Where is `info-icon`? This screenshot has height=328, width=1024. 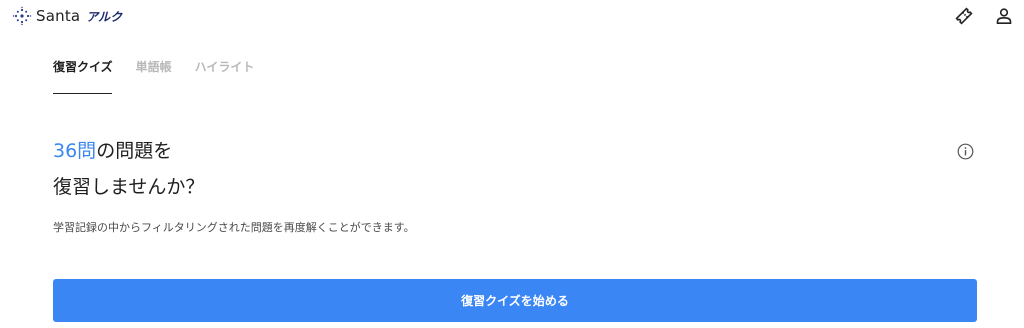 info-icon is located at coordinates (965, 151).